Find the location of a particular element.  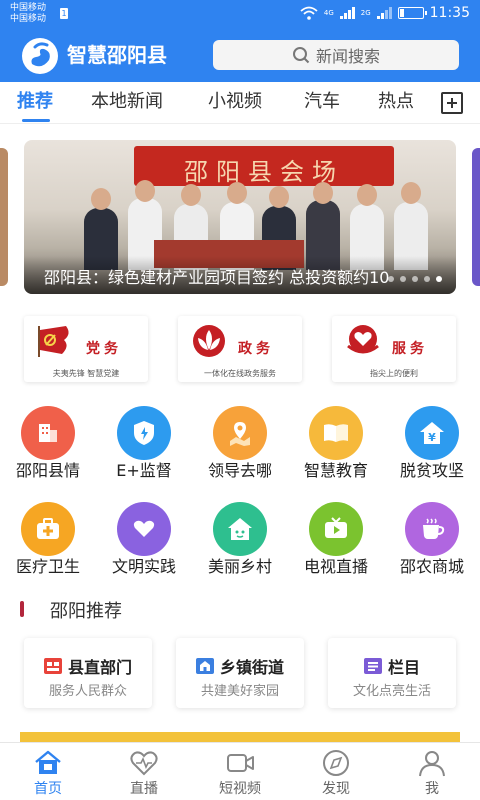

grid-label: 邵阳县情 is located at coordinates (47, 470).